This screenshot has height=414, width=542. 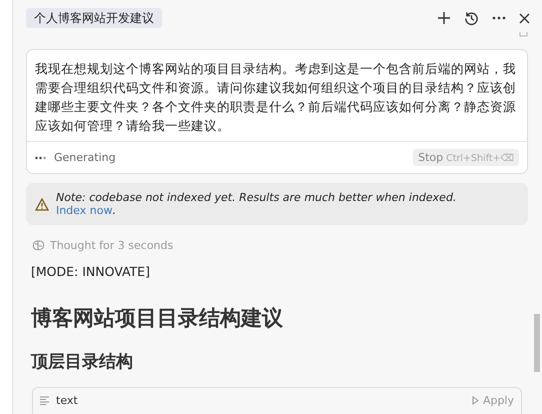 What do you see at coordinates (471, 18) in the screenshot?
I see `history-icon` at bounding box center [471, 18].